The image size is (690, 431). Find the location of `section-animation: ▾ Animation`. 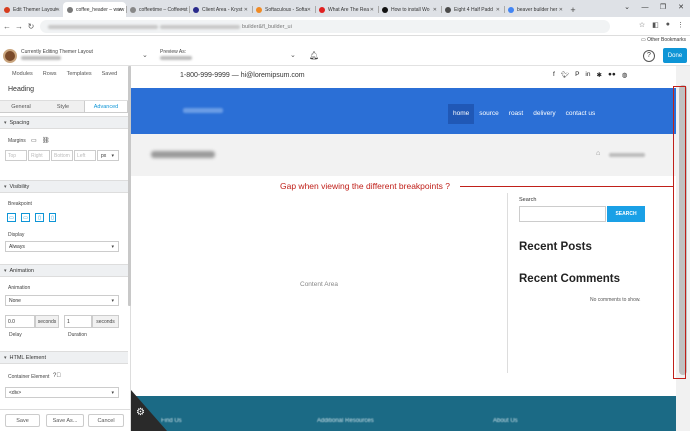

section-animation: ▾ Animation is located at coordinates (64, 270).